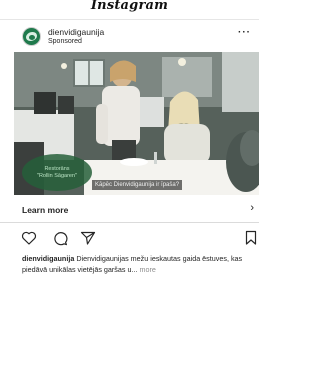 The width and height of the screenshot is (320, 365). What do you see at coordinates (60, 238) in the screenshot?
I see `comment-icon` at bounding box center [60, 238].